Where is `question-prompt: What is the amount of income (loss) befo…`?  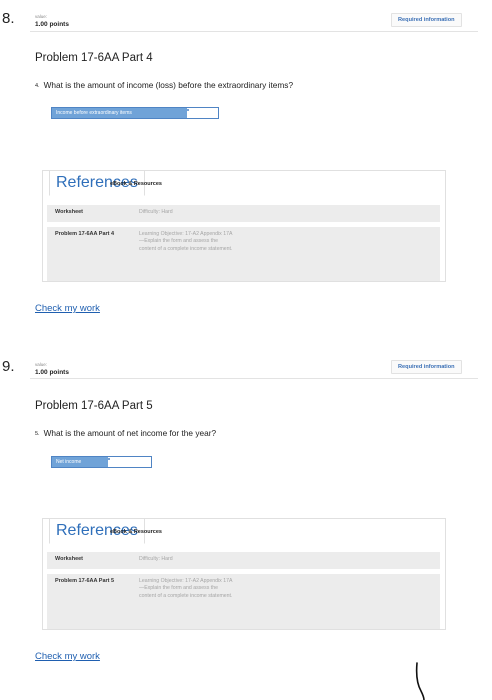 question-prompt: What is the amount of income (loss) befo… is located at coordinates (168, 85).